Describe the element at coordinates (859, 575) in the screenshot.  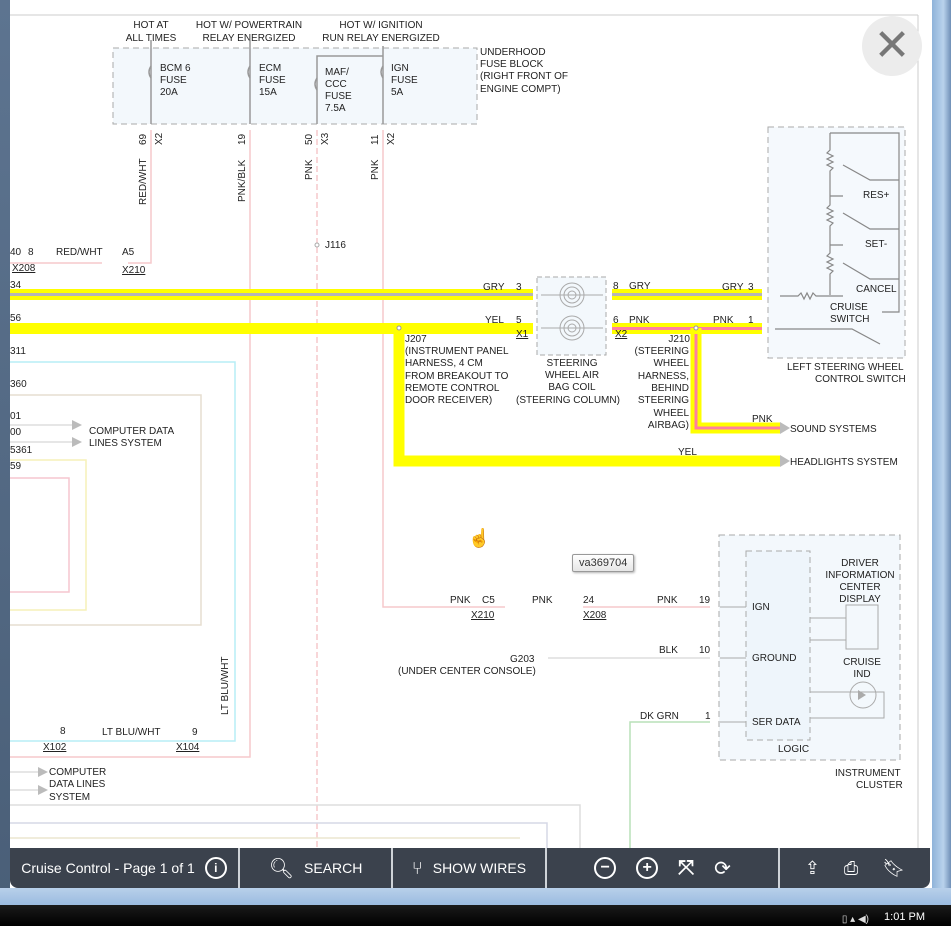
I see `svg-text: INFORMATION` at that location.